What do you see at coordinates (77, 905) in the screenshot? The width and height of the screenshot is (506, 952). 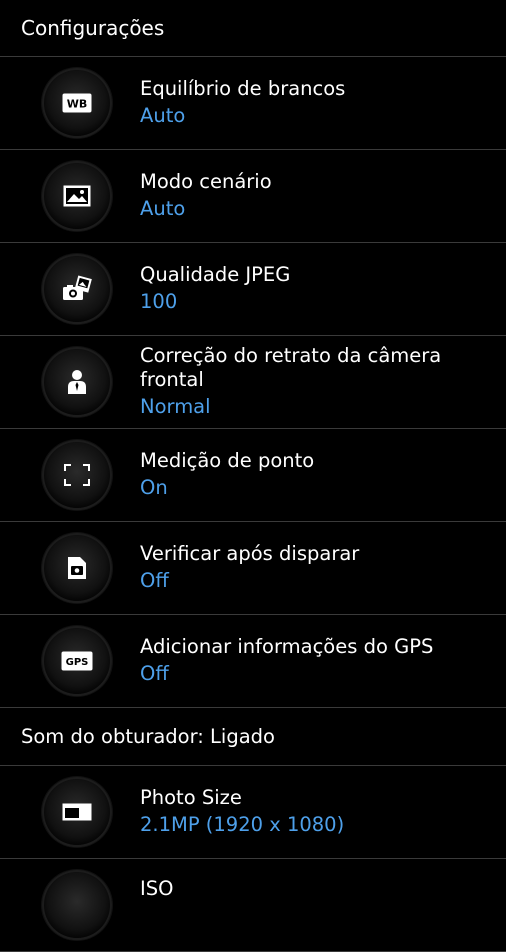 I see `iso-icon` at bounding box center [77, 905].